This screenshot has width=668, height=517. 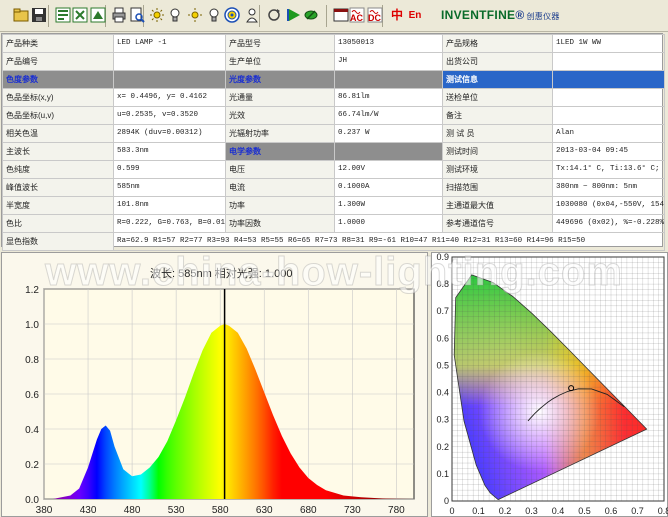 What do you see at coordinates (169, 61) in the screenshot?
I see `table-value-cell` at bounding box center [169, 61].